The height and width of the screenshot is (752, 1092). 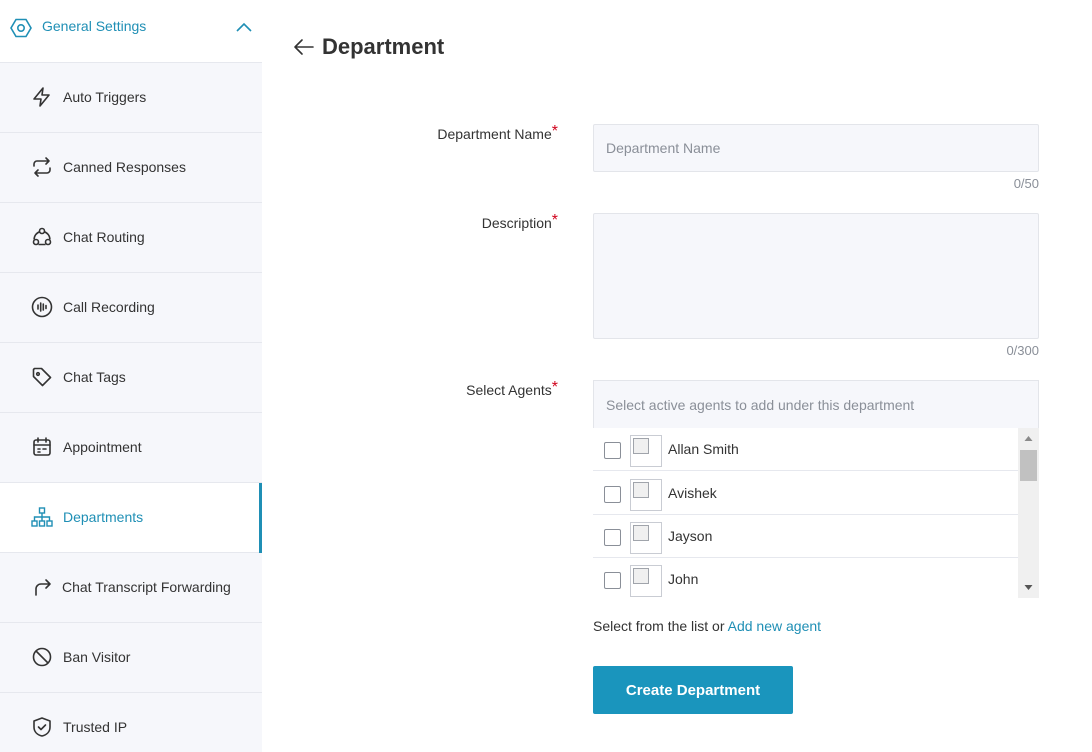 What do you see at coordinates (707, 626) in the screenshot?
I see `agents-helper-text: Select from the list or Add new agent` at bounding box center [707, 626].